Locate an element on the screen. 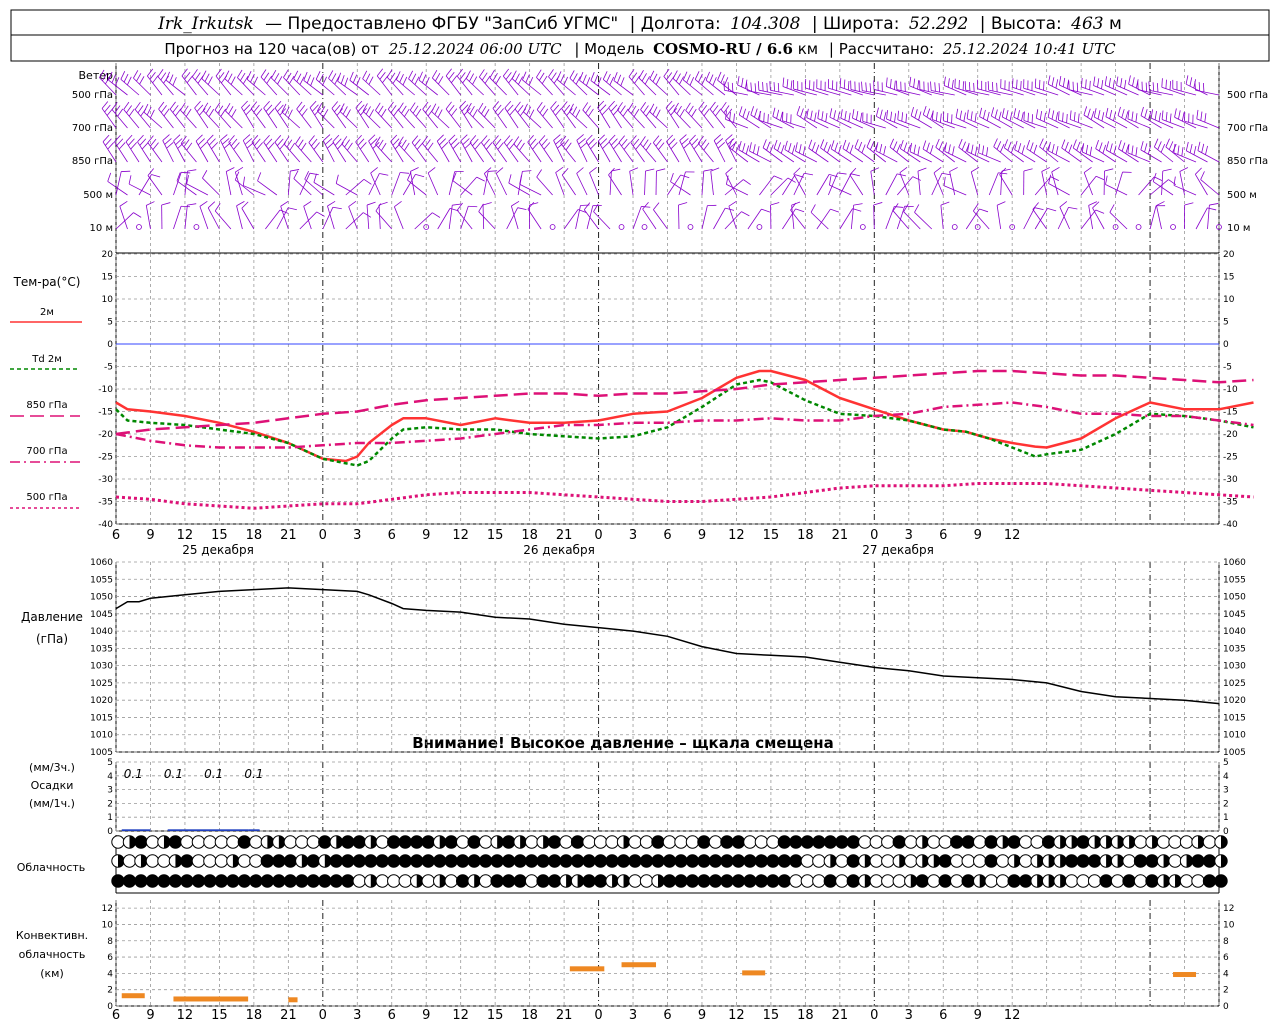 Image resolution: width=1280 pixels, height=1028 pixels. temp-xtick: 12 is located at coordinates (460, 535).